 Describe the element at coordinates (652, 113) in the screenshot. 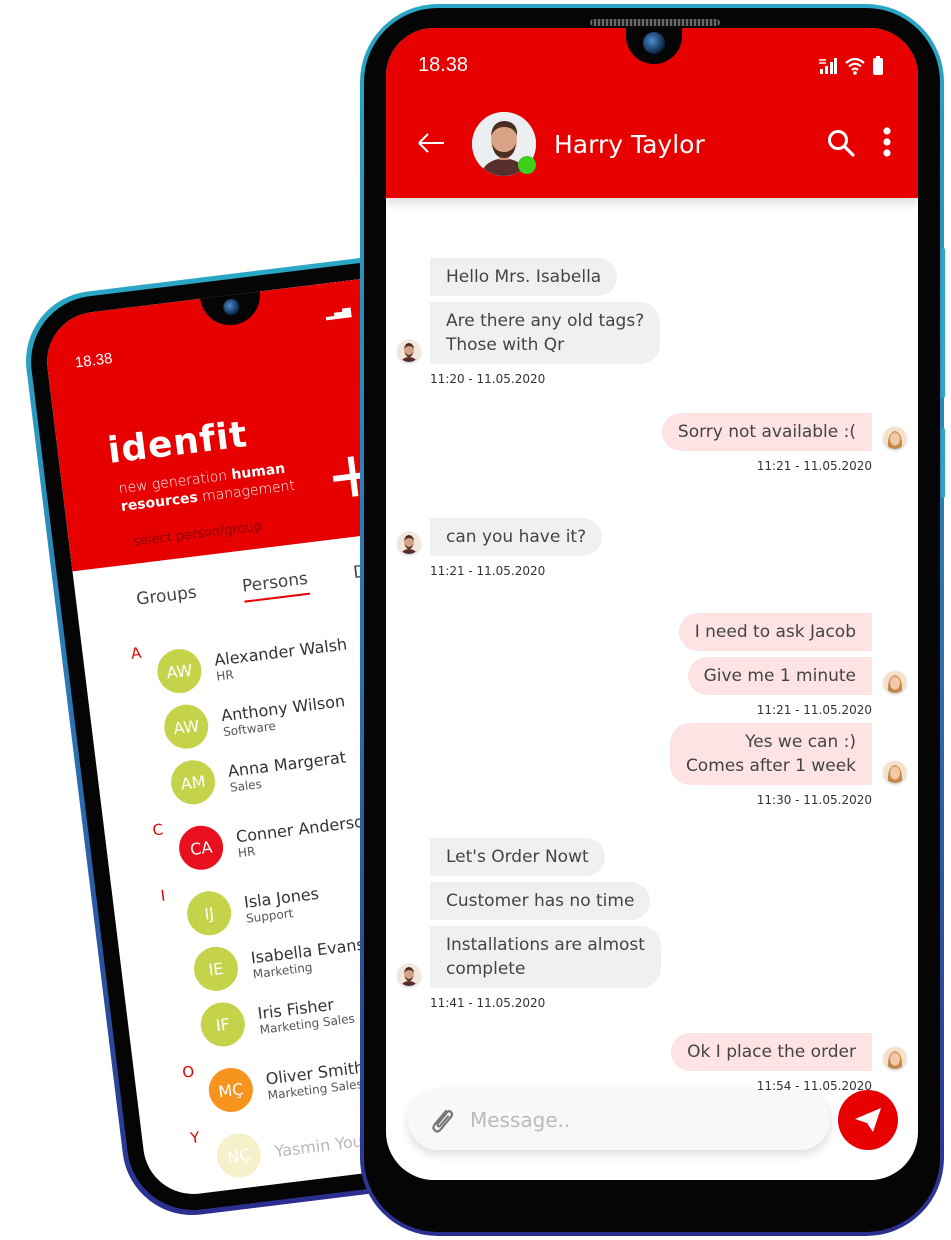

I see `chat-app-bar: 18.38 Harry Taylor` at that location.